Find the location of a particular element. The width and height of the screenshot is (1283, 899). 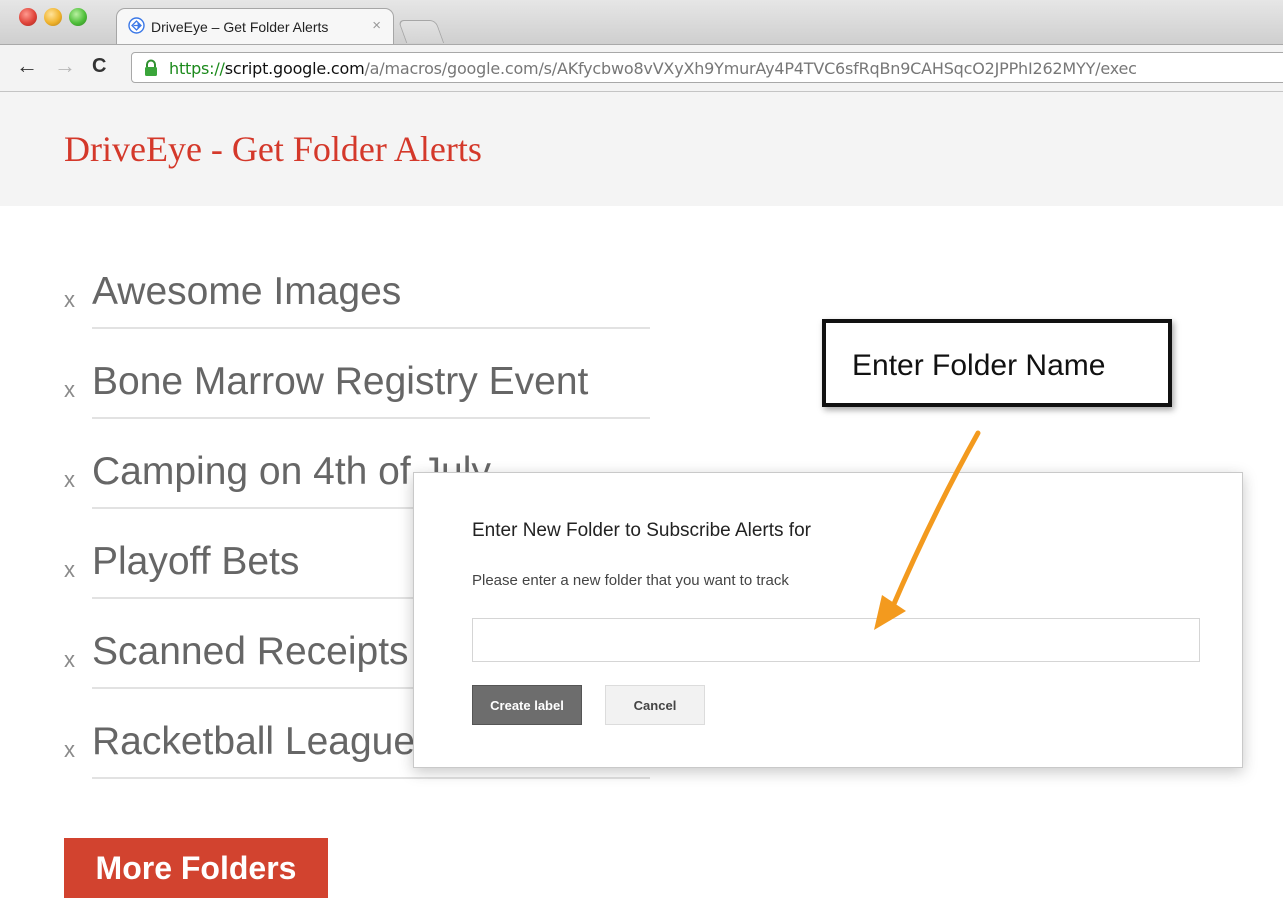

folder-name-input is located at coordinates (836, 640).